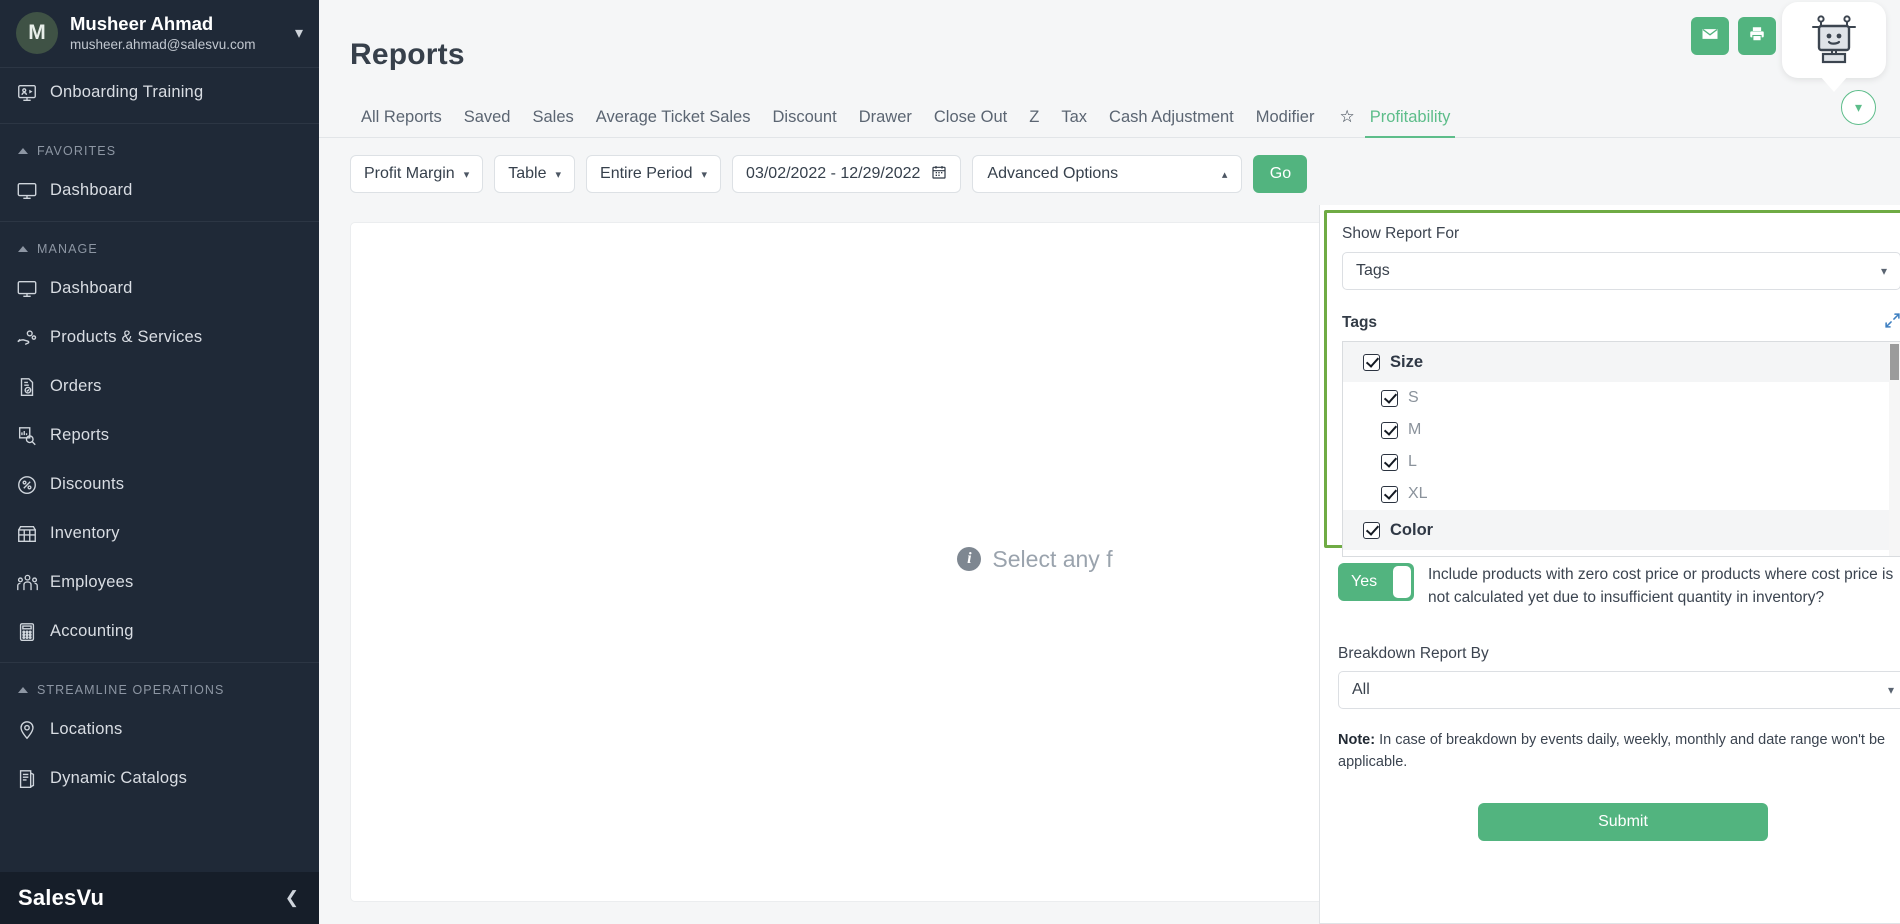 Image resolution: width=1900 pixels, height=924 pixels. What do you see at coordinates (1623, 822) in the screenshot?
I see `submit-button: Submit` at bounding box center [1623, 822].